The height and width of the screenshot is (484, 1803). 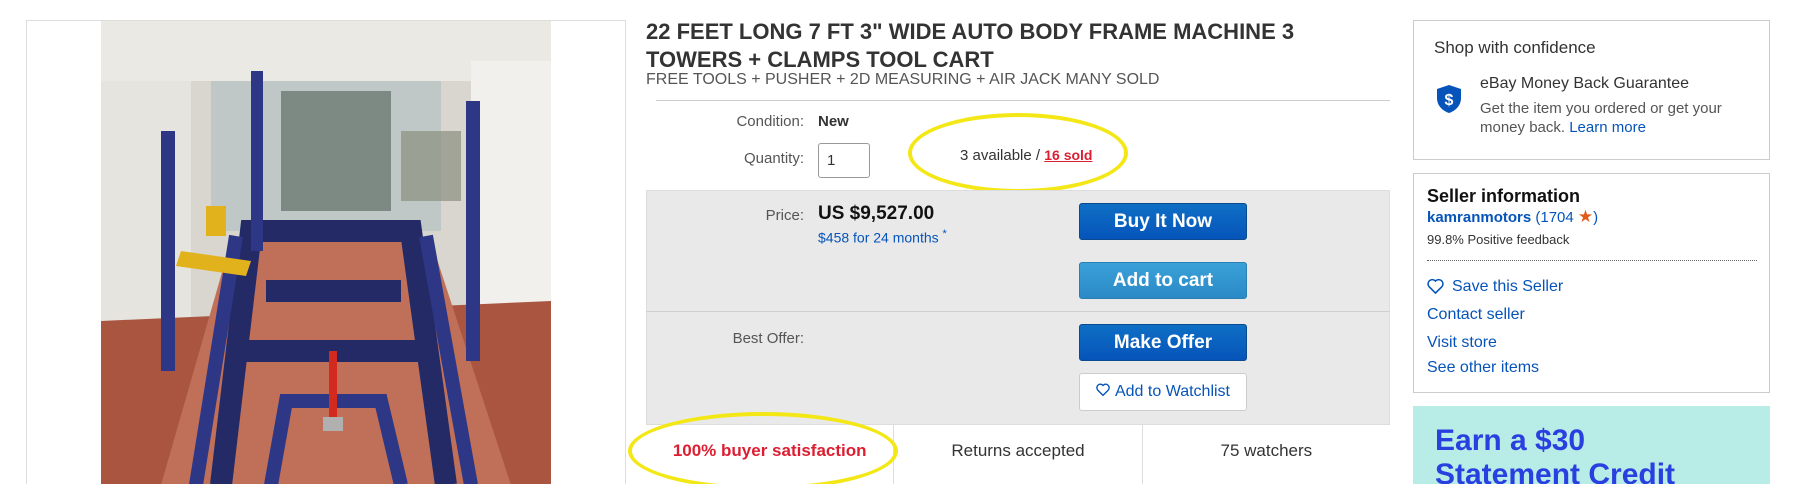 What do you see at coordinates (770, 454) in the screenshot?
I see `buyer-satisfaction: 100% buyer satisfaction` at bounding box center [770, 454].